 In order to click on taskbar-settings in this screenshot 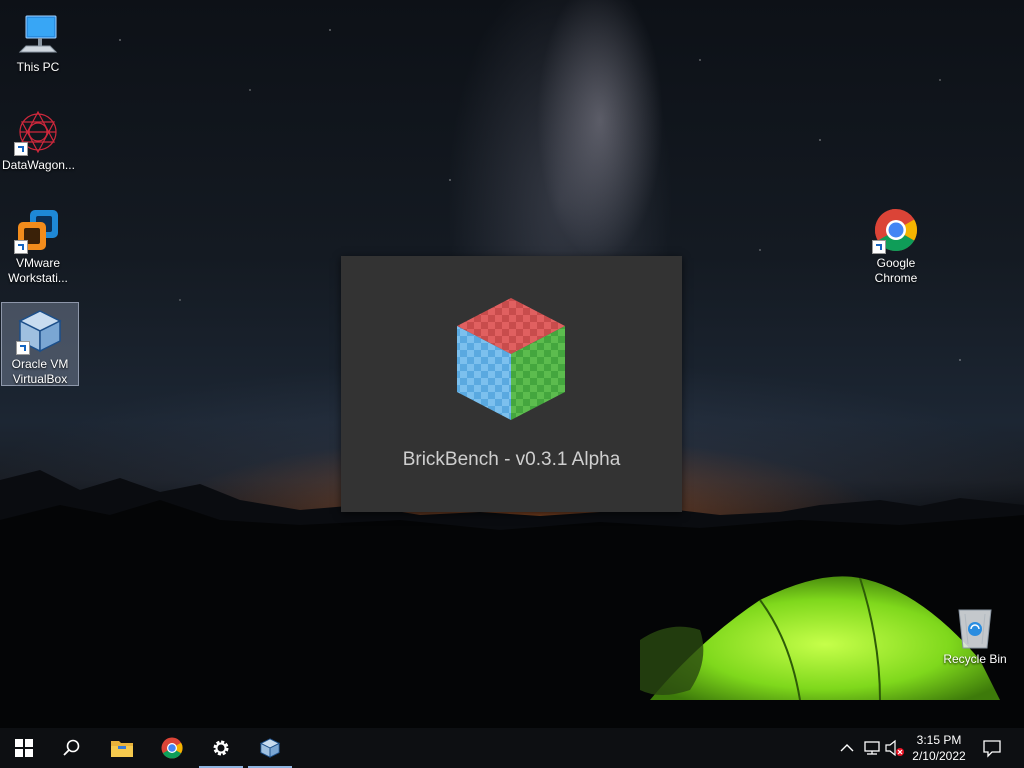, I will do `click(221, 748)`.